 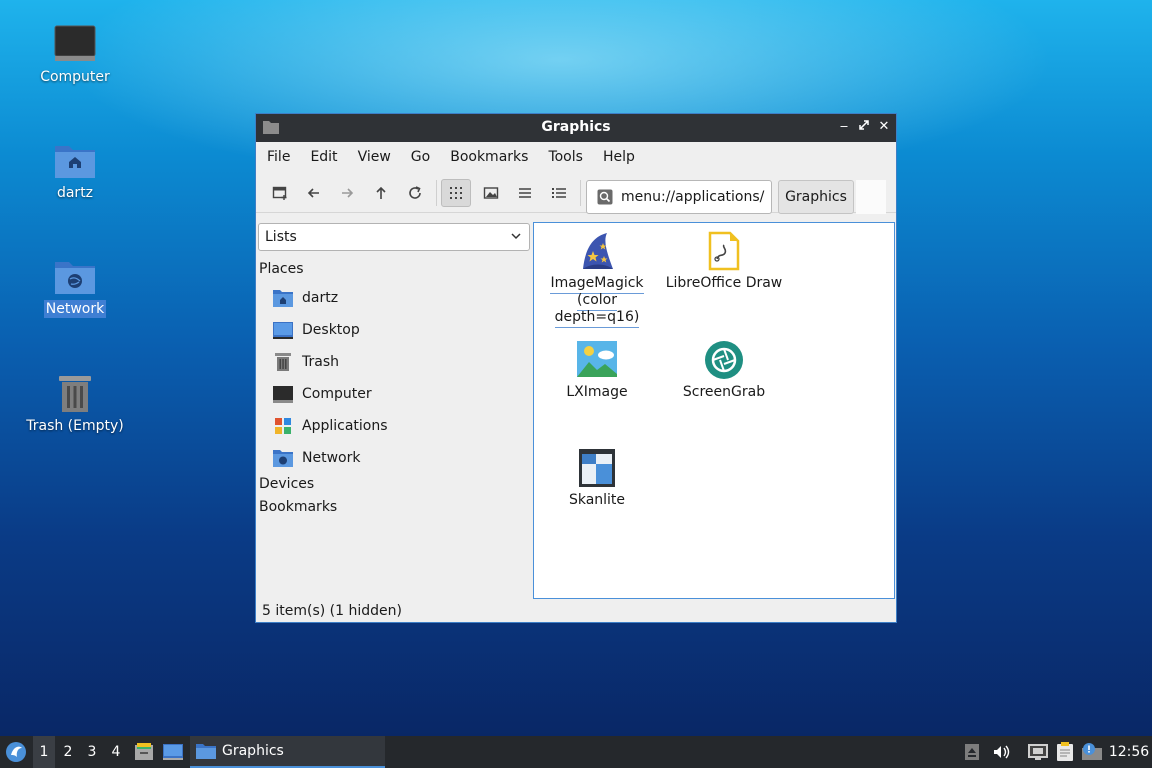 I want to click on sidebar-item-label: Applications, so click(x=345, y=426).